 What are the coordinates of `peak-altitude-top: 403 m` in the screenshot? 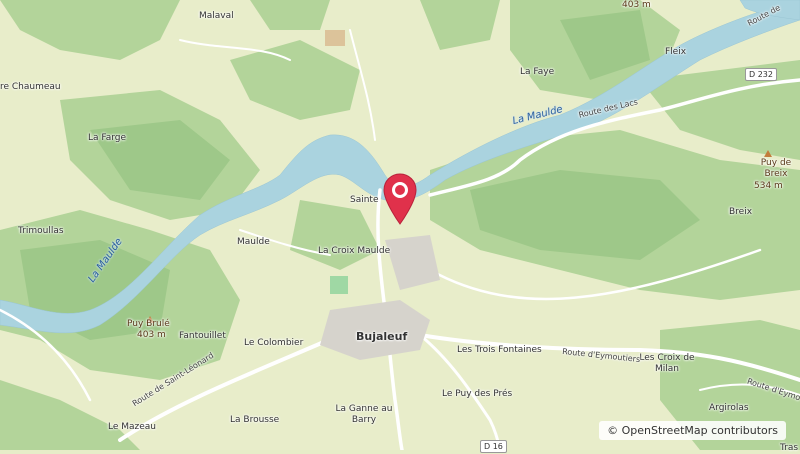 It's located at (636, 5).